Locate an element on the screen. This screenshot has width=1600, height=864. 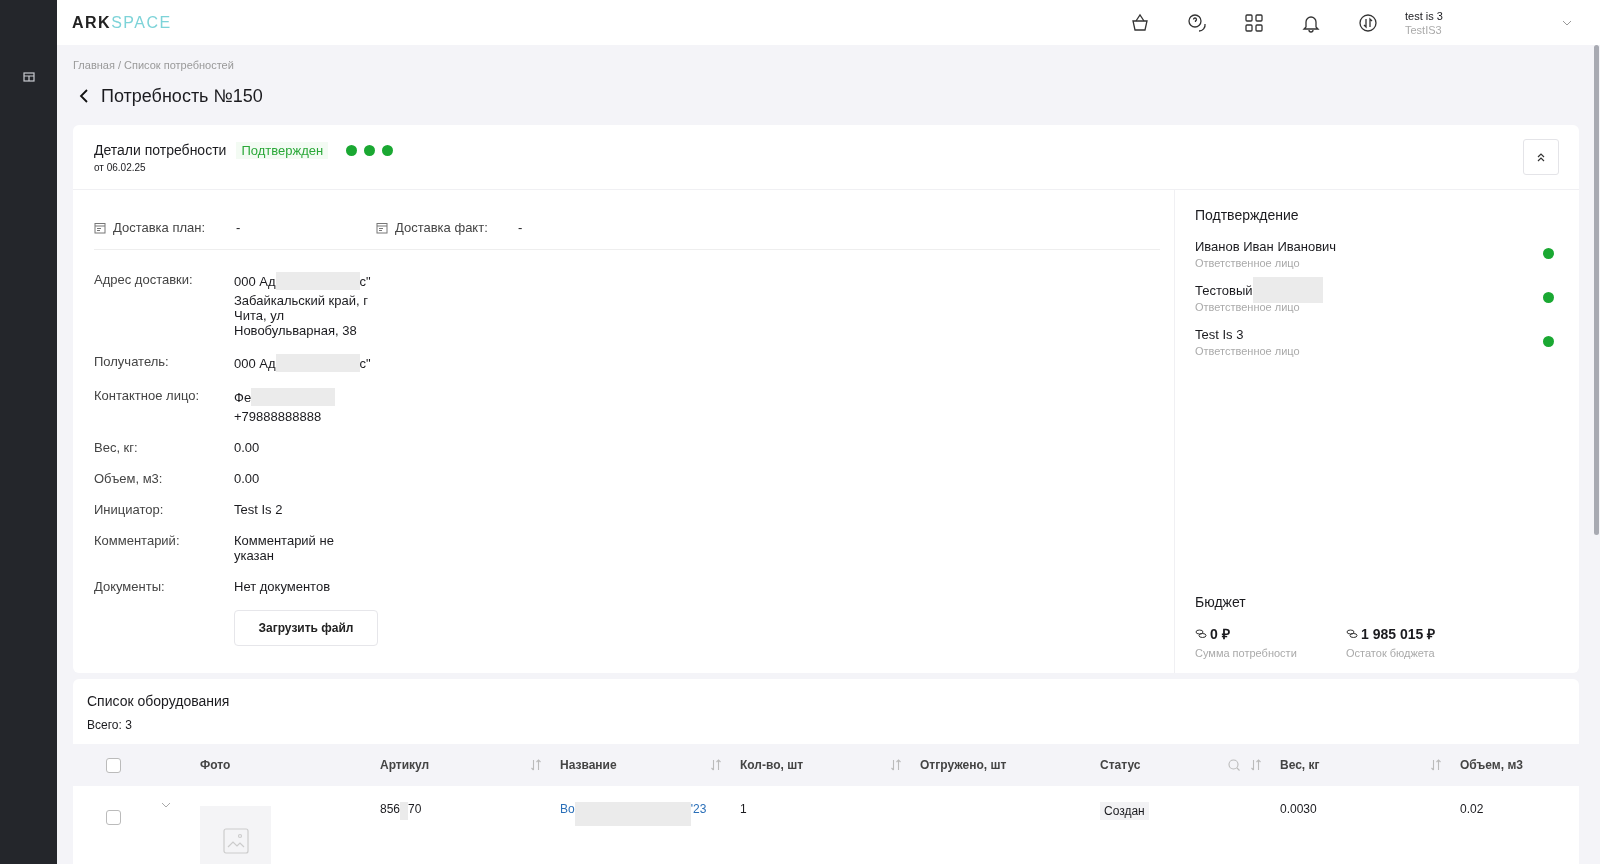
field-label: Доставка факт: is located at coordinates (442, 227).